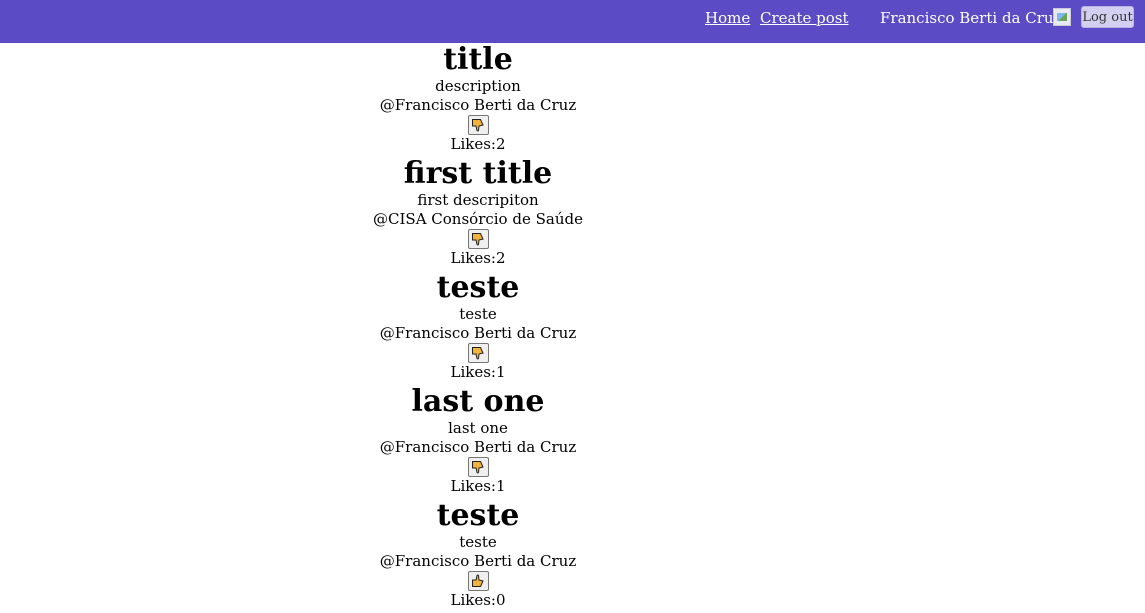  Describe the element at coordinates (478, 173) in the screenshot. I see `post-title: first title` at that location.